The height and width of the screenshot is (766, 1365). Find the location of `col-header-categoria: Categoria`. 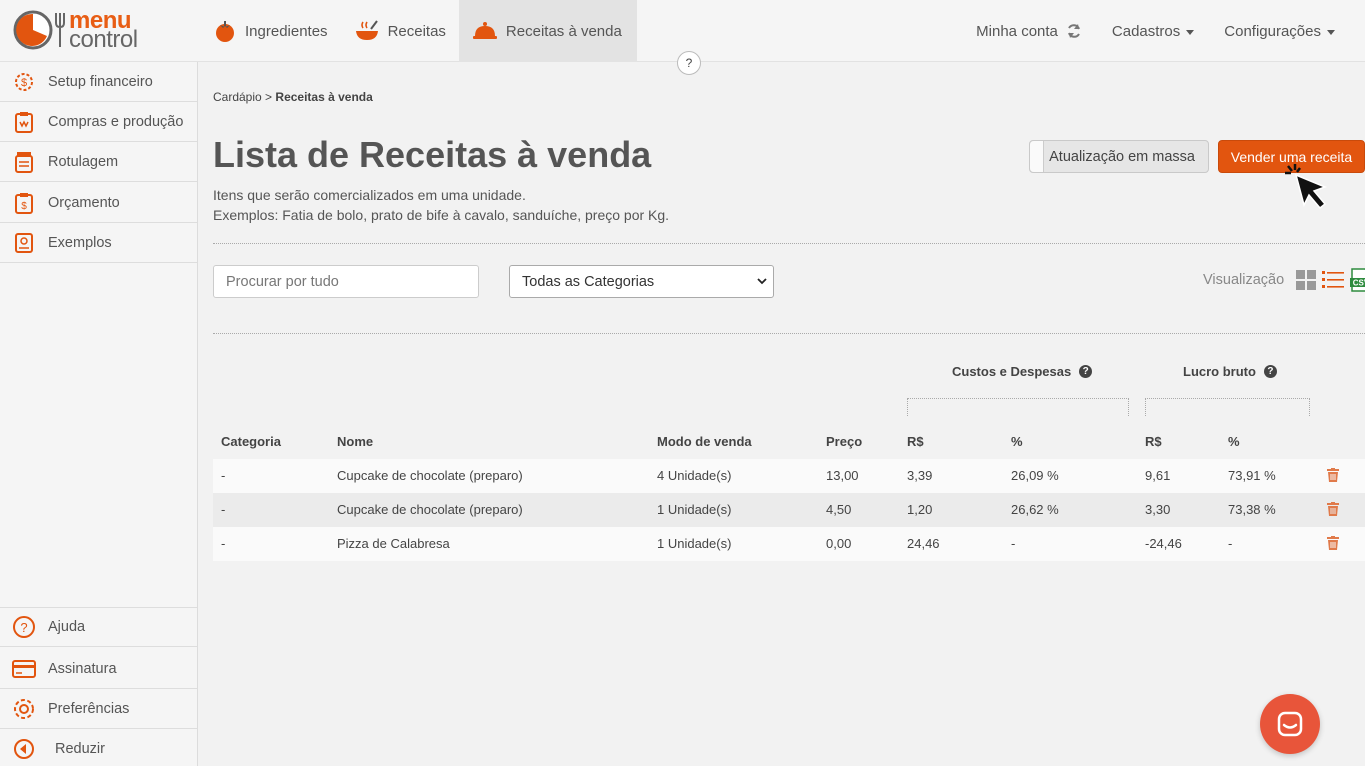

col-header-categoria: Categoria is located at coordinates (251, 441).